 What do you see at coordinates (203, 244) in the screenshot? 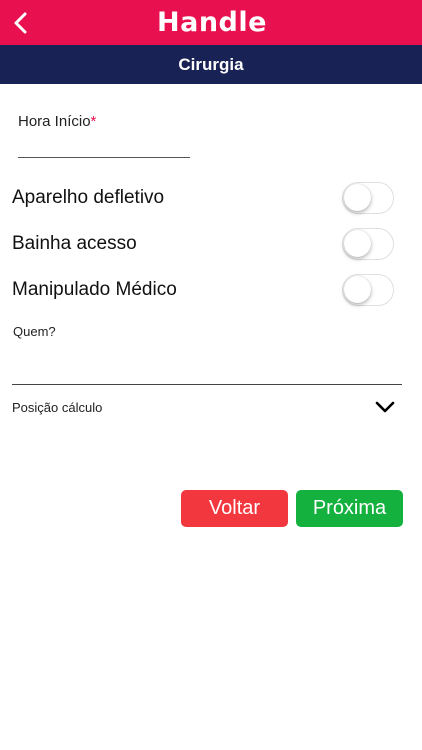
I see `toggle-row-bainha-acesso: Bainha acesso` at bounding box center [203, 244].